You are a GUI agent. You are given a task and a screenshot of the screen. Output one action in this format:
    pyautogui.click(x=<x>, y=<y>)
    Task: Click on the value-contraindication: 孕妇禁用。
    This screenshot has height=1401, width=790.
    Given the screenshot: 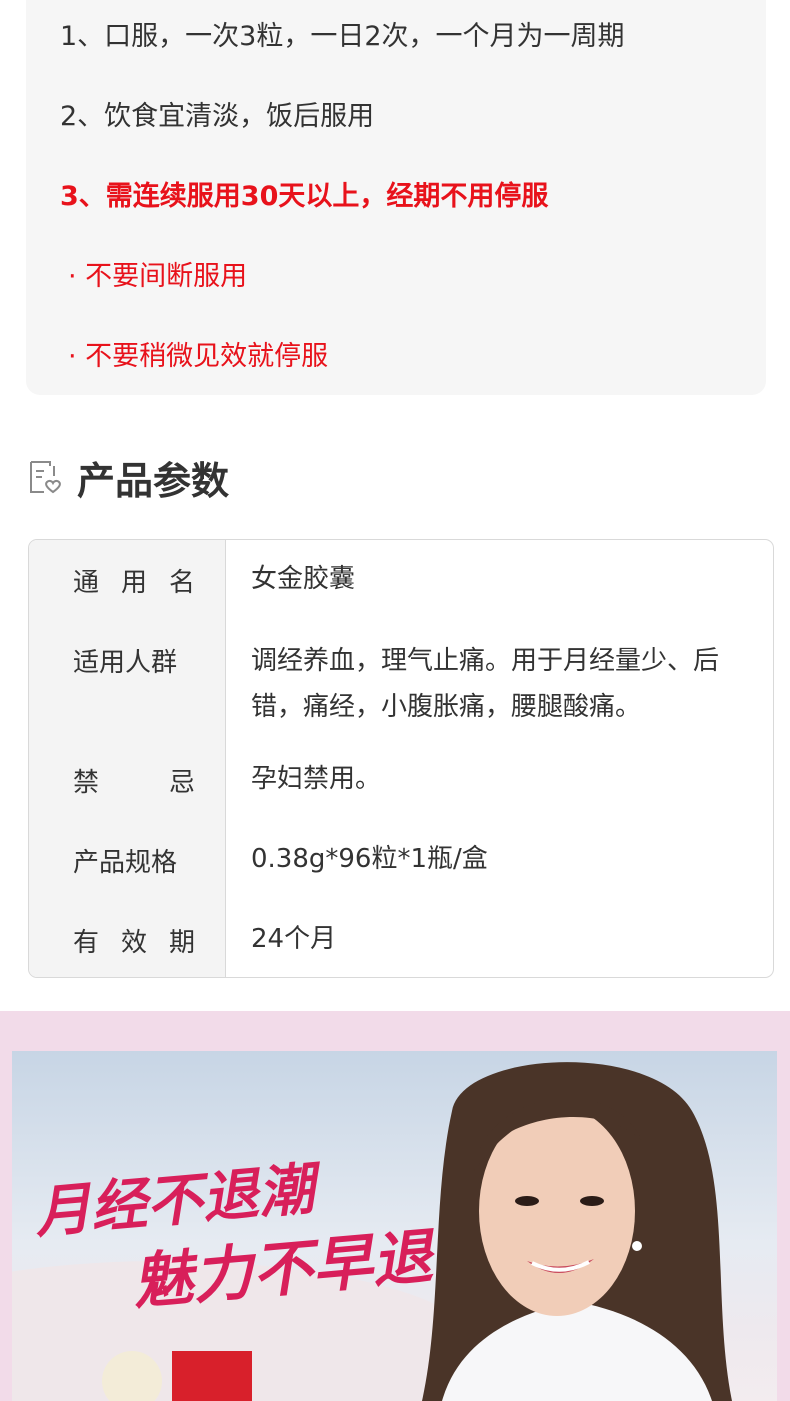 What is the action you would take?
    pyautogui.click(x=316, y=779)
    